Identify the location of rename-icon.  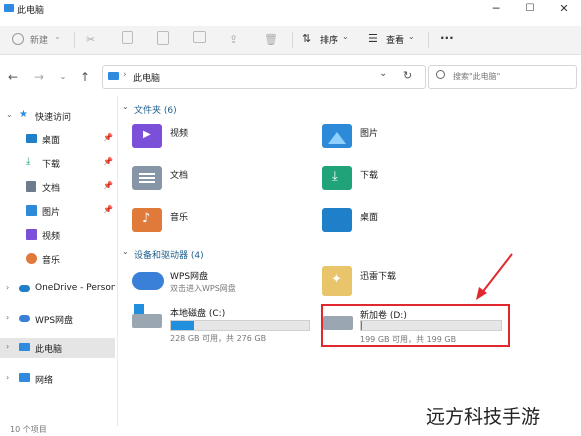
(199, 37).